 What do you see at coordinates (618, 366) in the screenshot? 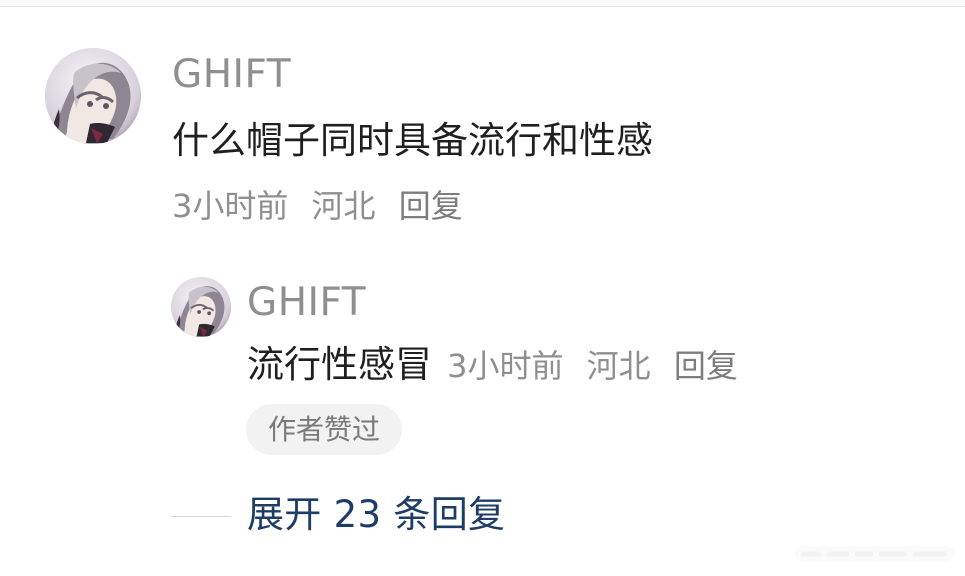
I see `reply-location: 河北` at bounding box center [618, 366].